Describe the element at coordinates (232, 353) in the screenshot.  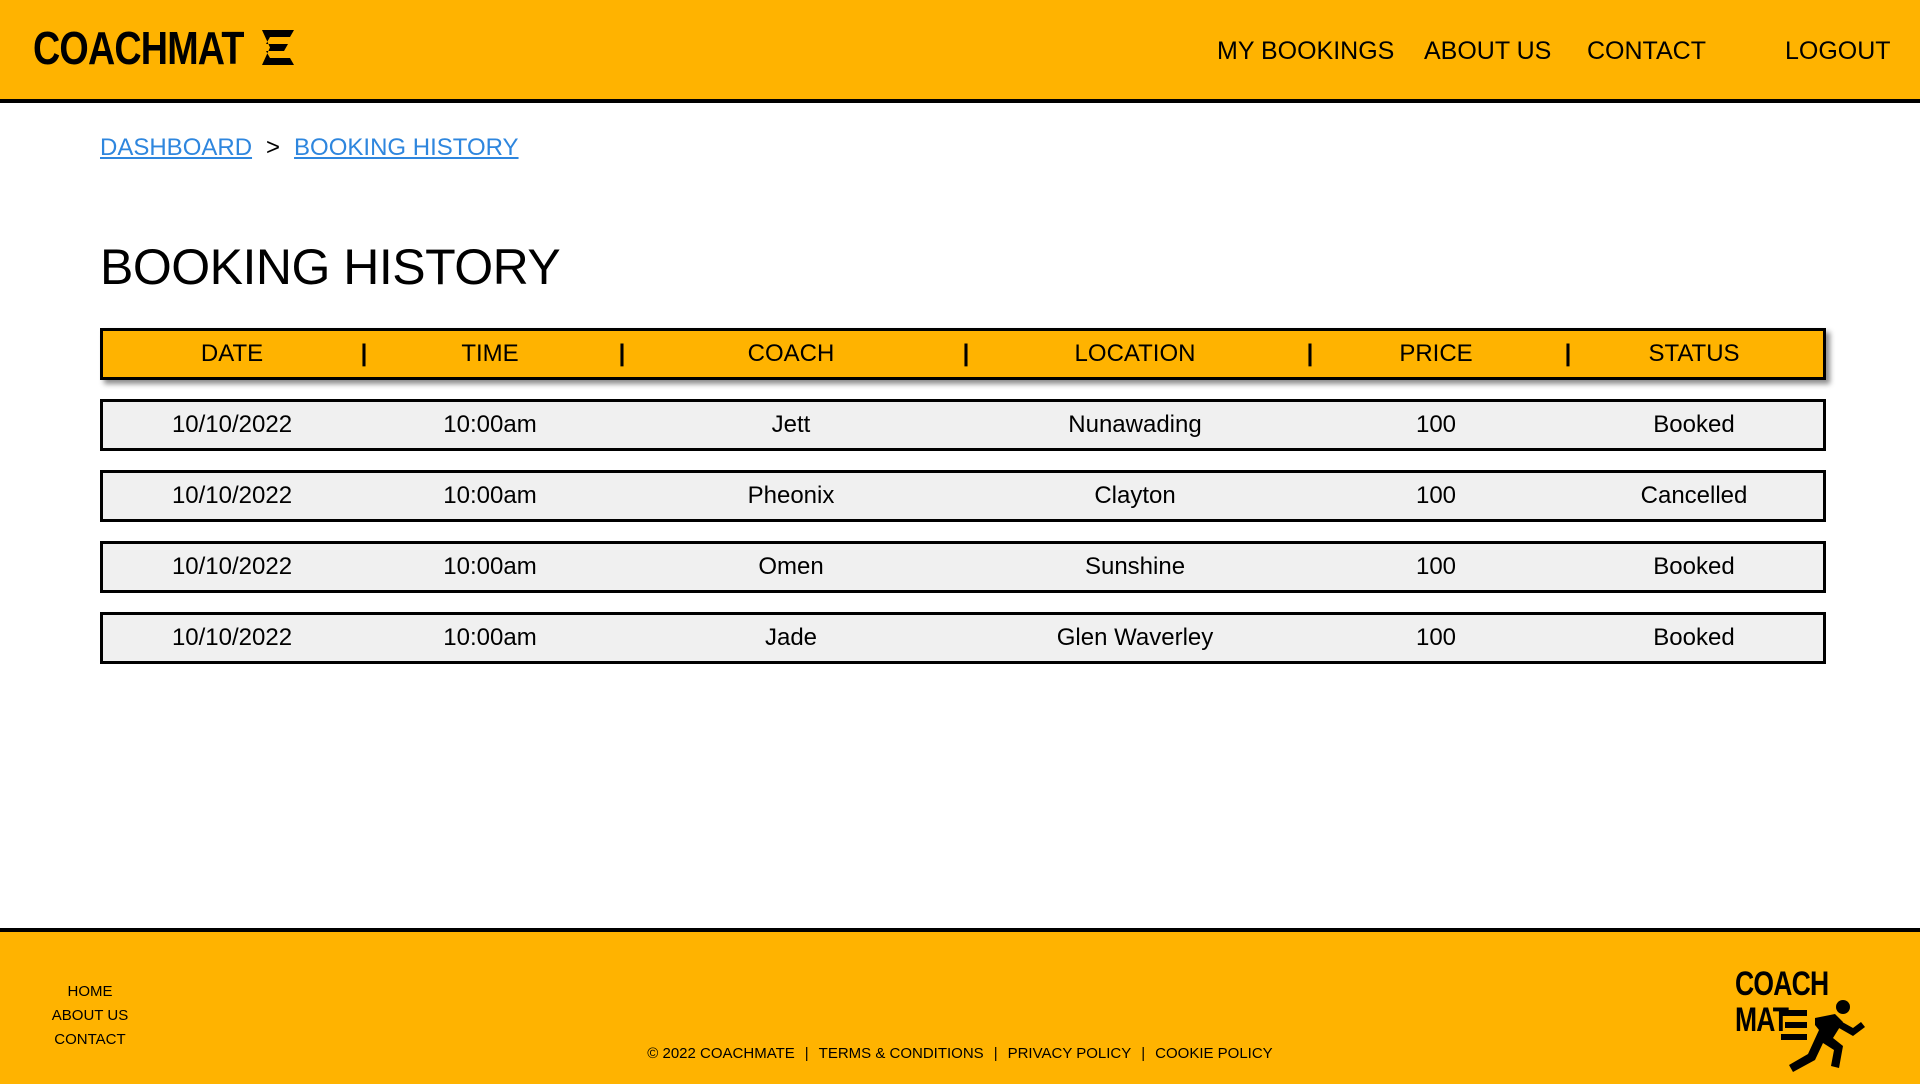
I see `column-header-date: DATE` at that location.